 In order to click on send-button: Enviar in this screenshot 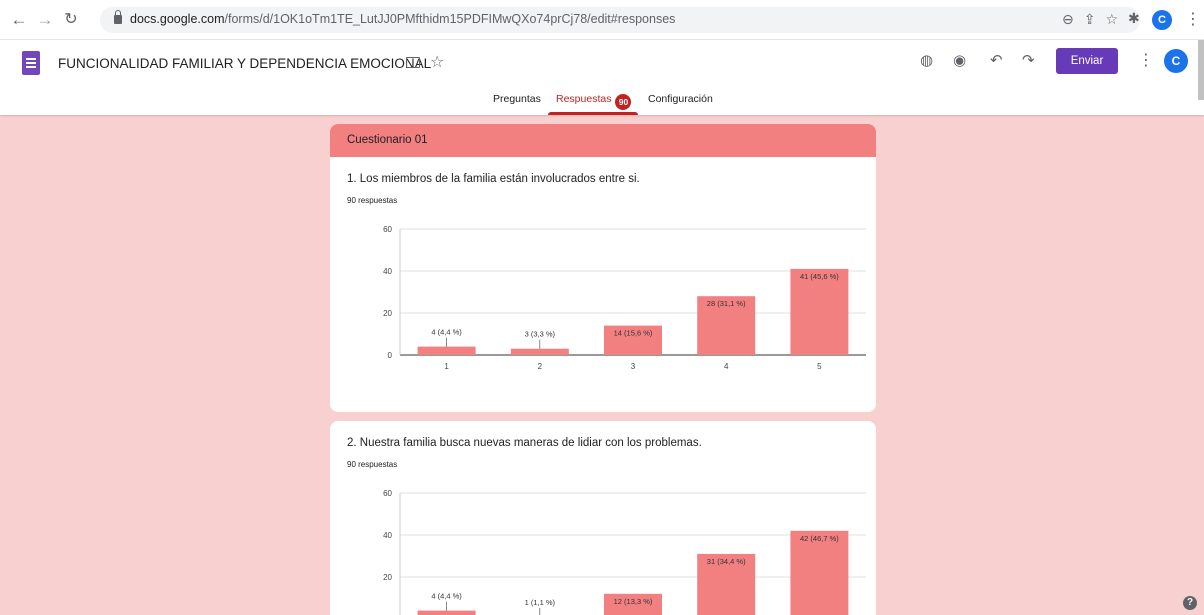, I will do `click(1087, 61)`.